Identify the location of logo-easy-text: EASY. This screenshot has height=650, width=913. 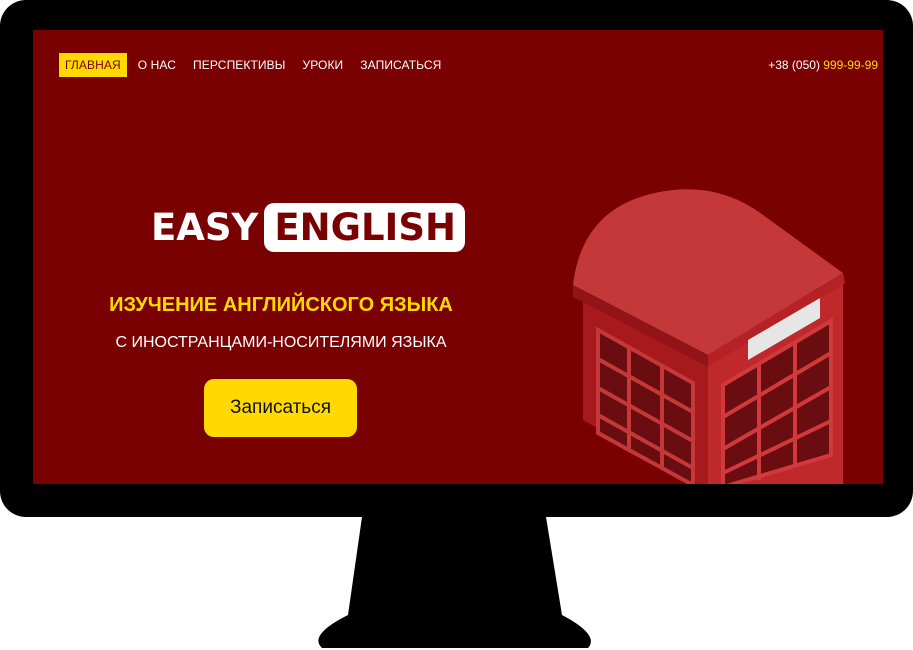
(205, 227).